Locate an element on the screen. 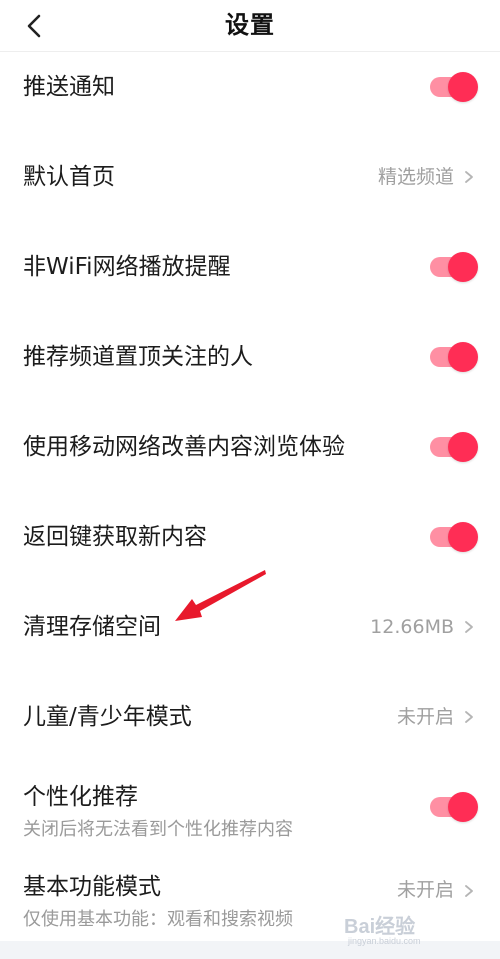 This screenshot has width=500, height=959. setting-non-wifi-reminder: 非WiFi网络播放提醒 is located at coordinates (250, 267).